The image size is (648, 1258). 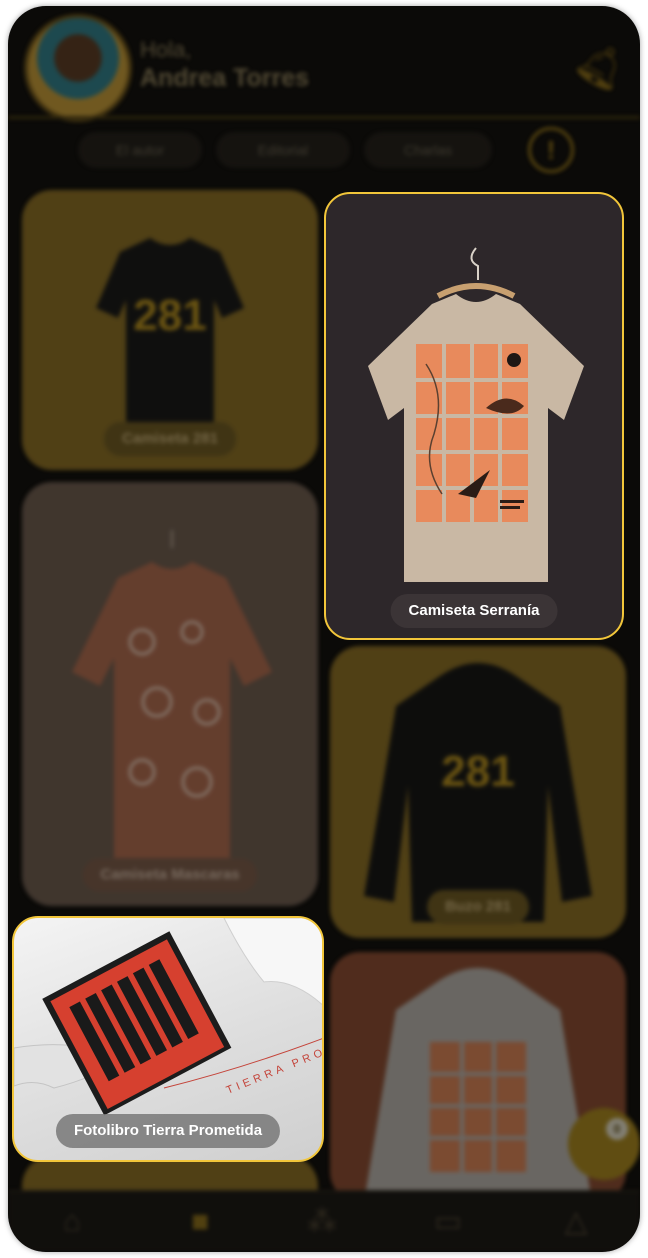 I want to click on community-icon: ⁂, so click(x=322, y=1222).